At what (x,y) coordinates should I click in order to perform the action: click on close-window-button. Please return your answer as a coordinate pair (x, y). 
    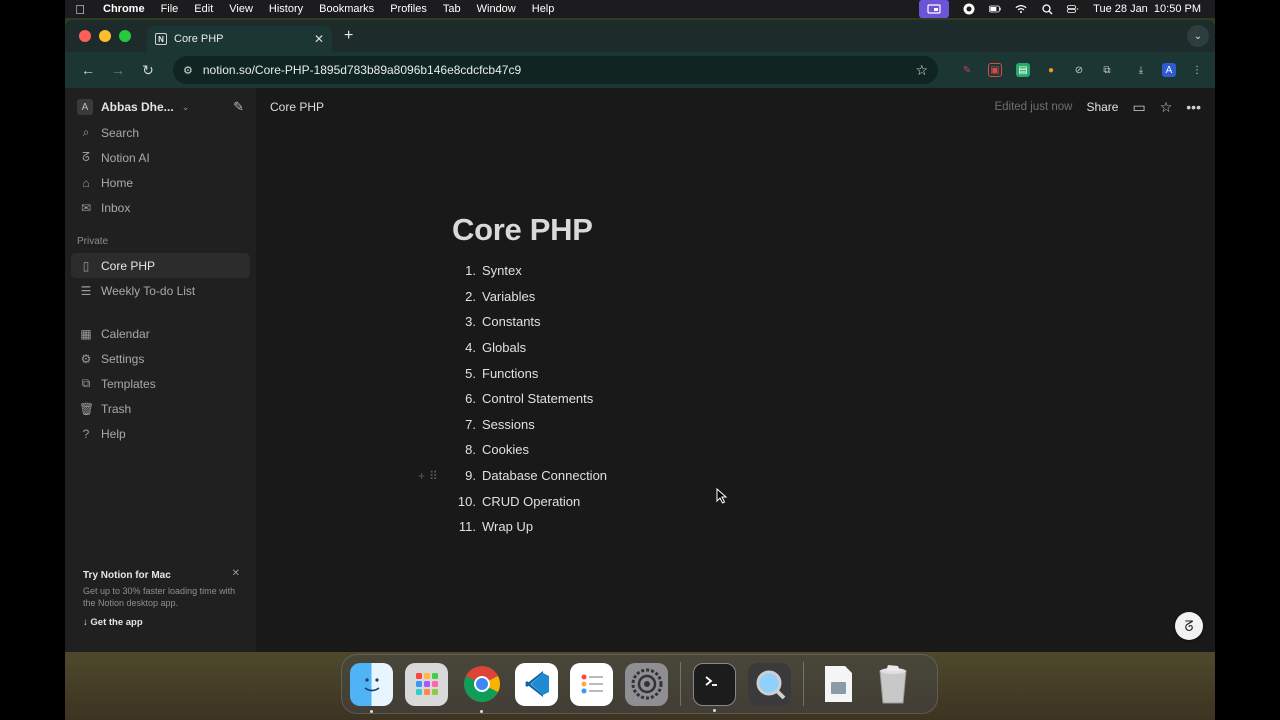
    Looking at the image, I should click on (85, 36).